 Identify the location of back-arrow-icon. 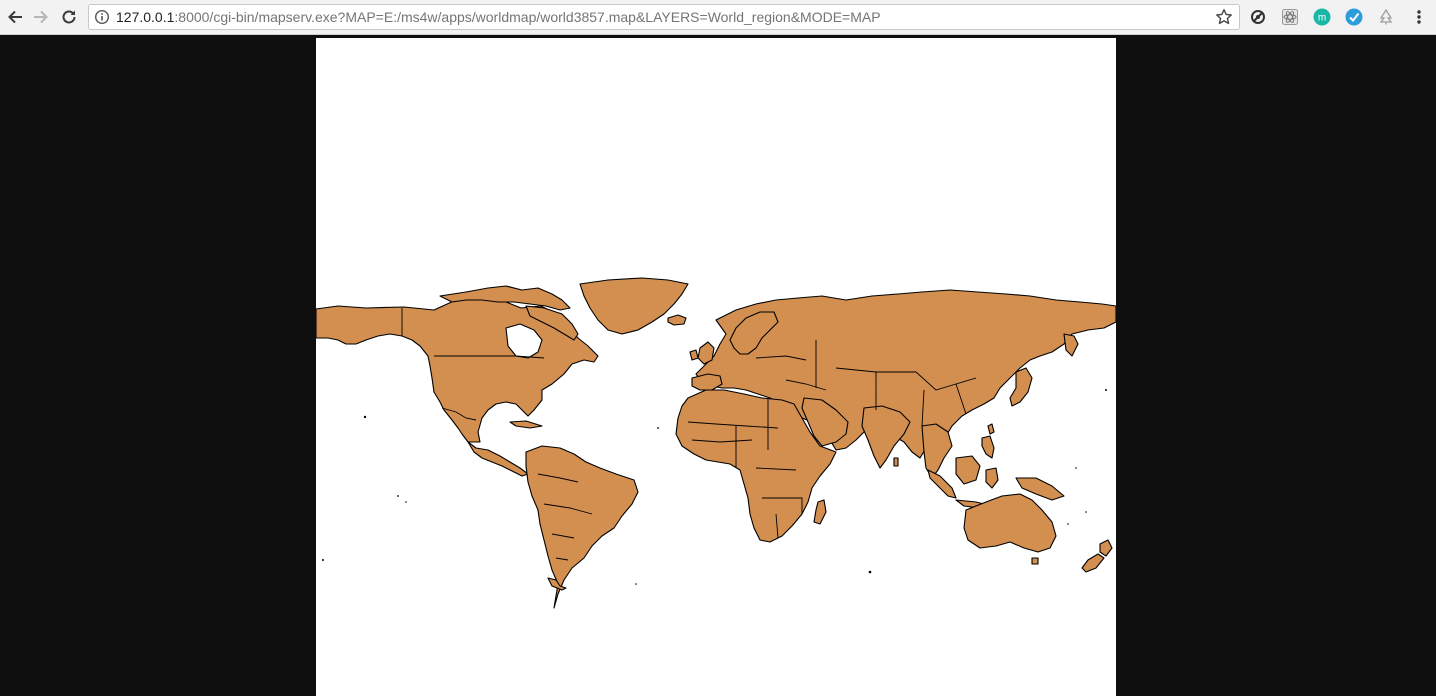
(15, 17).